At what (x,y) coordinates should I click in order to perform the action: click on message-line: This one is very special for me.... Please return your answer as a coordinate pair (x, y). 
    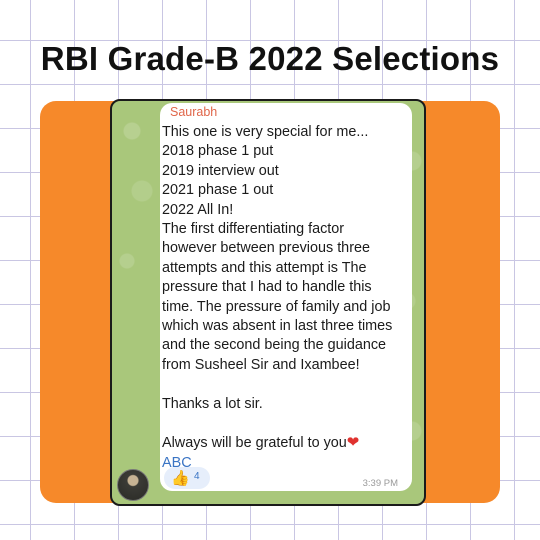
    Looking at the image, I should click on (265, 132).